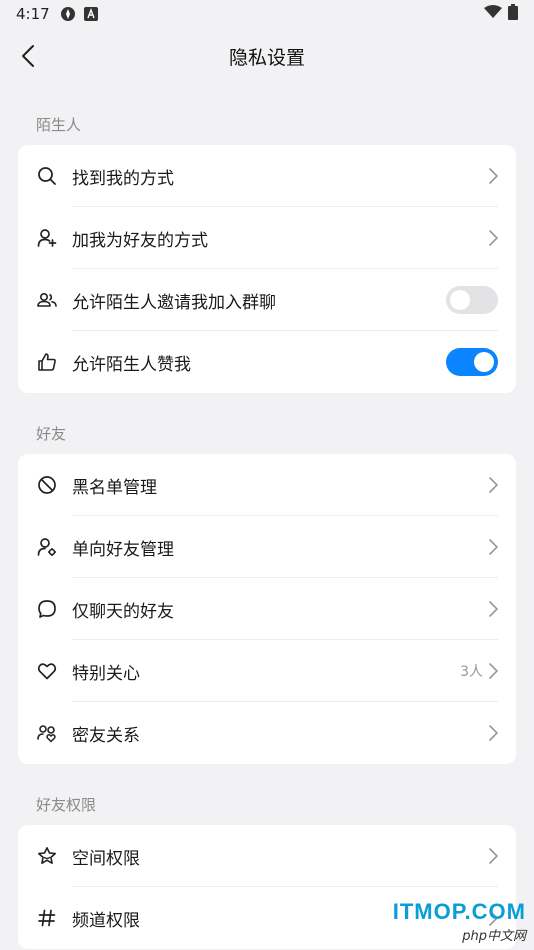 The image size is (534, 950). Describe the element at coordinates (459, 911) in the screenshot. I see `watermark-main-text: ITMOP.COM` at that location.